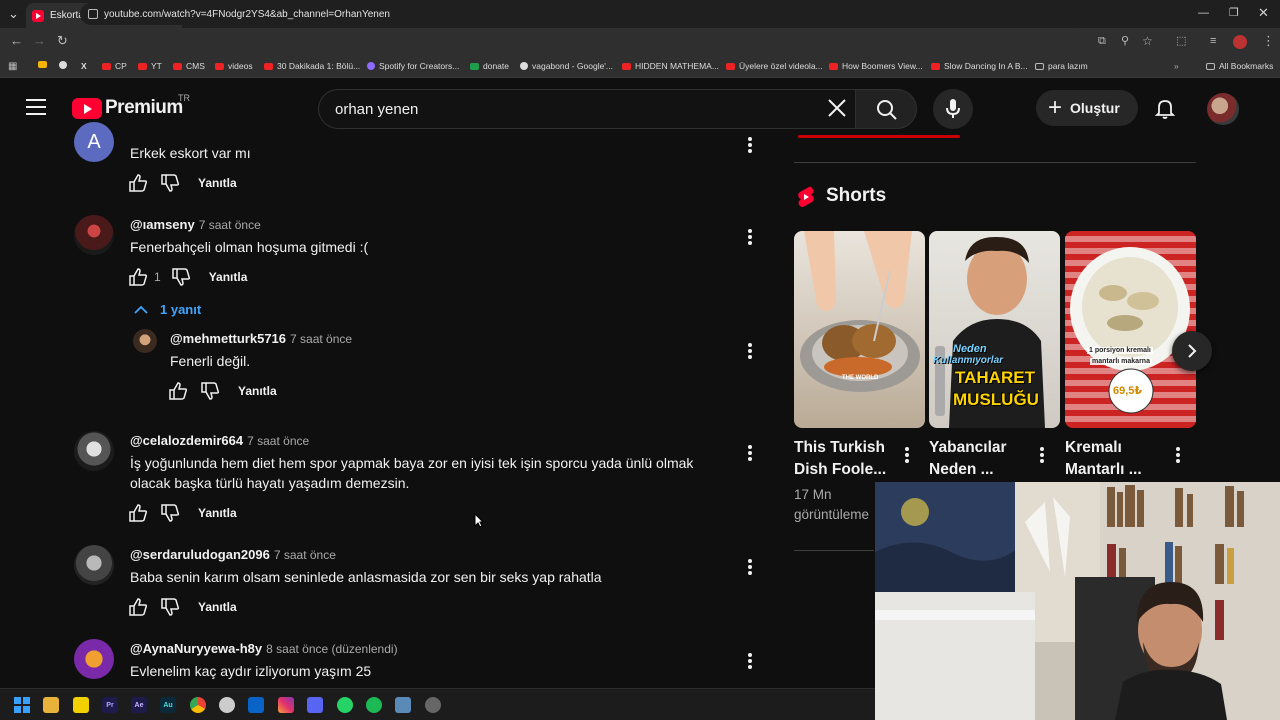  I want to click on bookmark-para-lazim: para lazım, so click(1061, 66).